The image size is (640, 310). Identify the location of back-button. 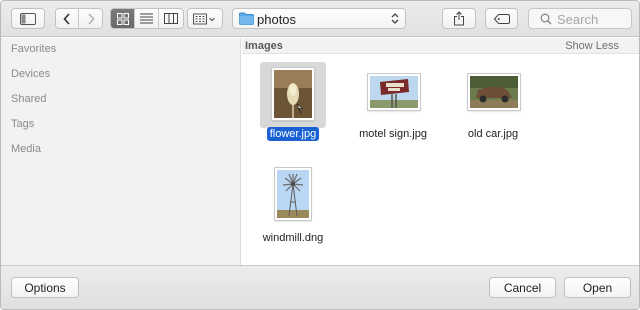
(67, 18).